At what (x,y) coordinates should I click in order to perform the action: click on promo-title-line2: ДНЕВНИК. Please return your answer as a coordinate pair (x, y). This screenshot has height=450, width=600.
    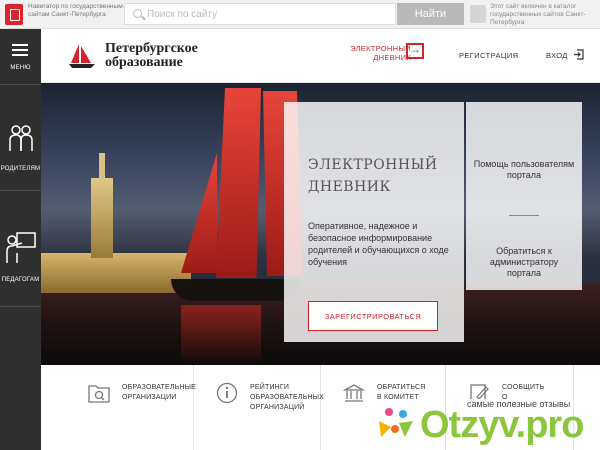
    Looking at the image, I should click on (349, 187).